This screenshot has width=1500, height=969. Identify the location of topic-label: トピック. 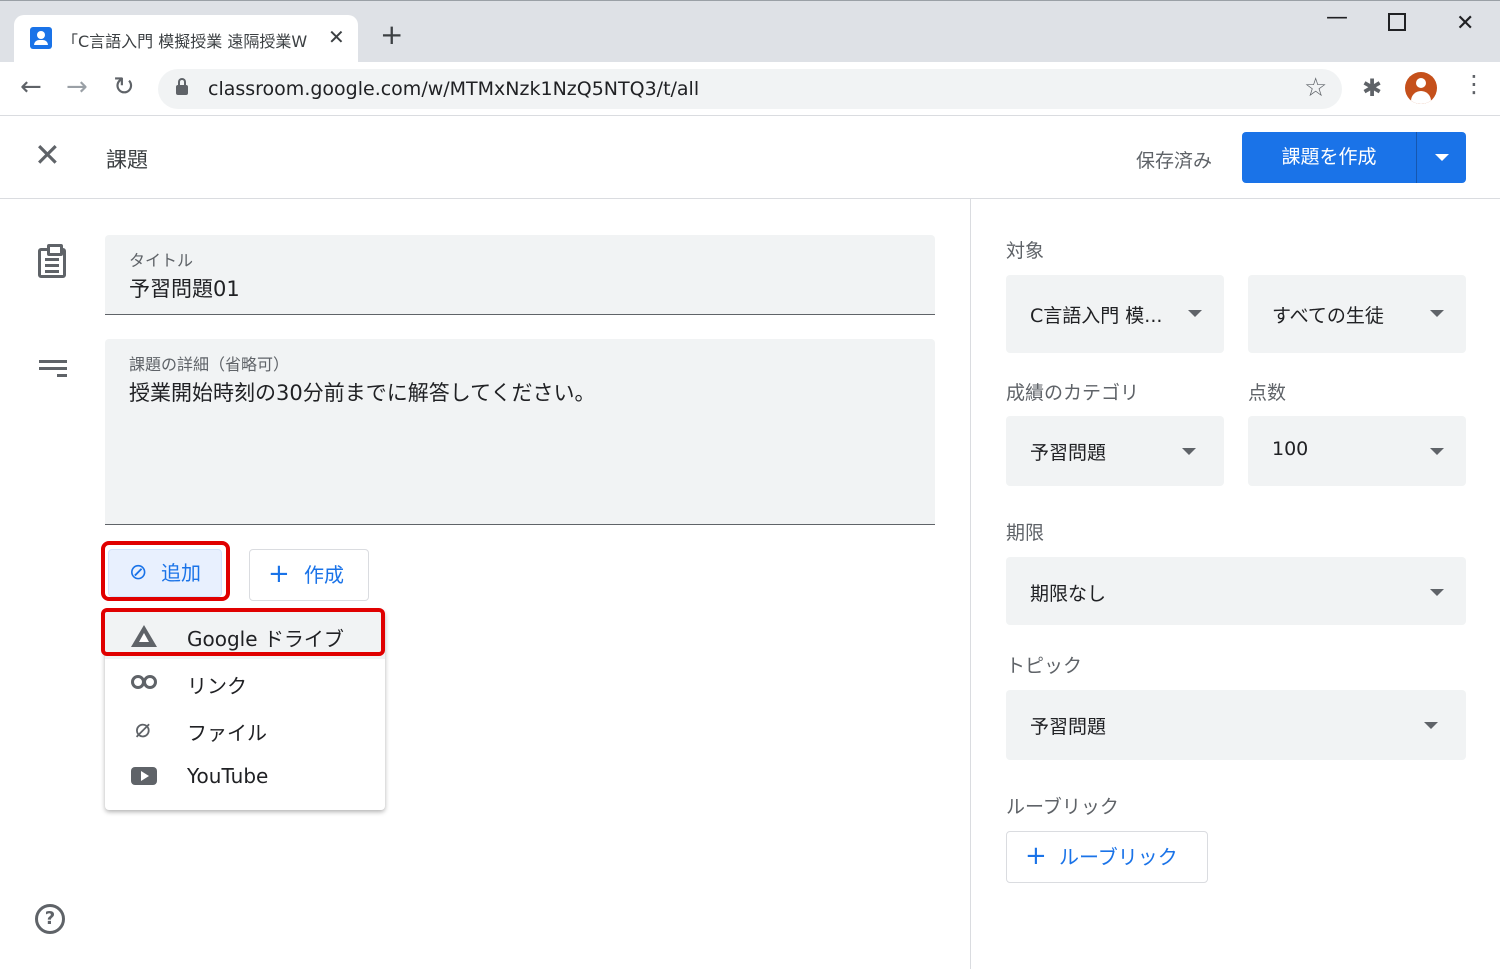
(1044, 666).